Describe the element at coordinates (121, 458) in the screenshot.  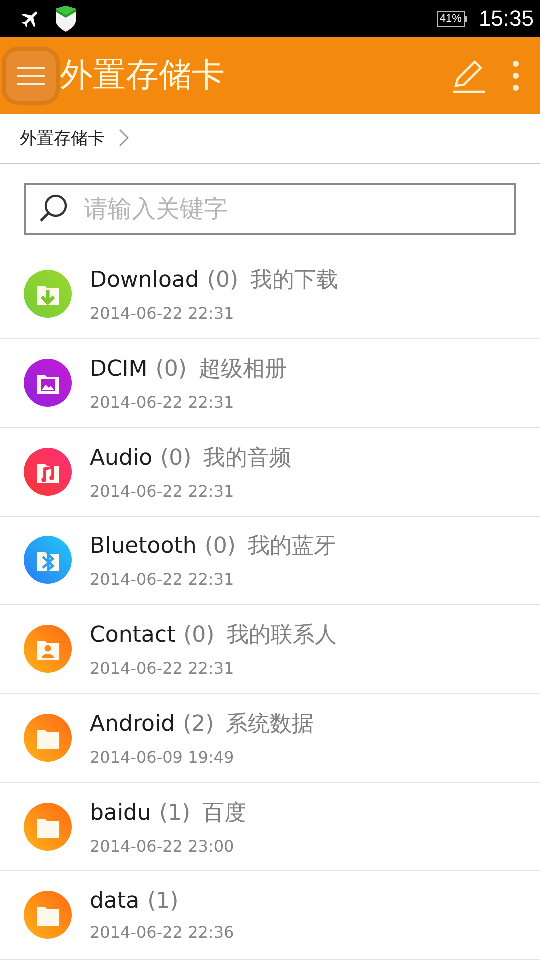
I see `file-name: Audio` at that location.